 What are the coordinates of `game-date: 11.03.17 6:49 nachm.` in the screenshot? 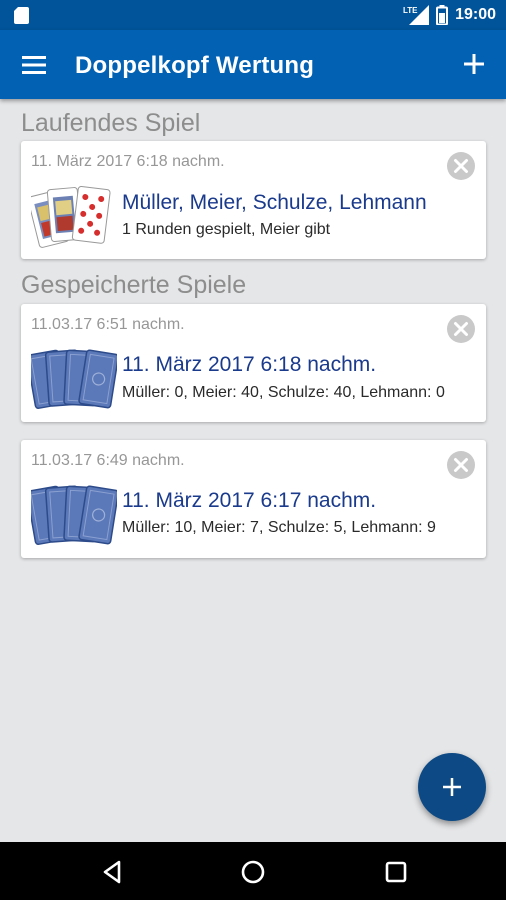 It's located at (108, 460).